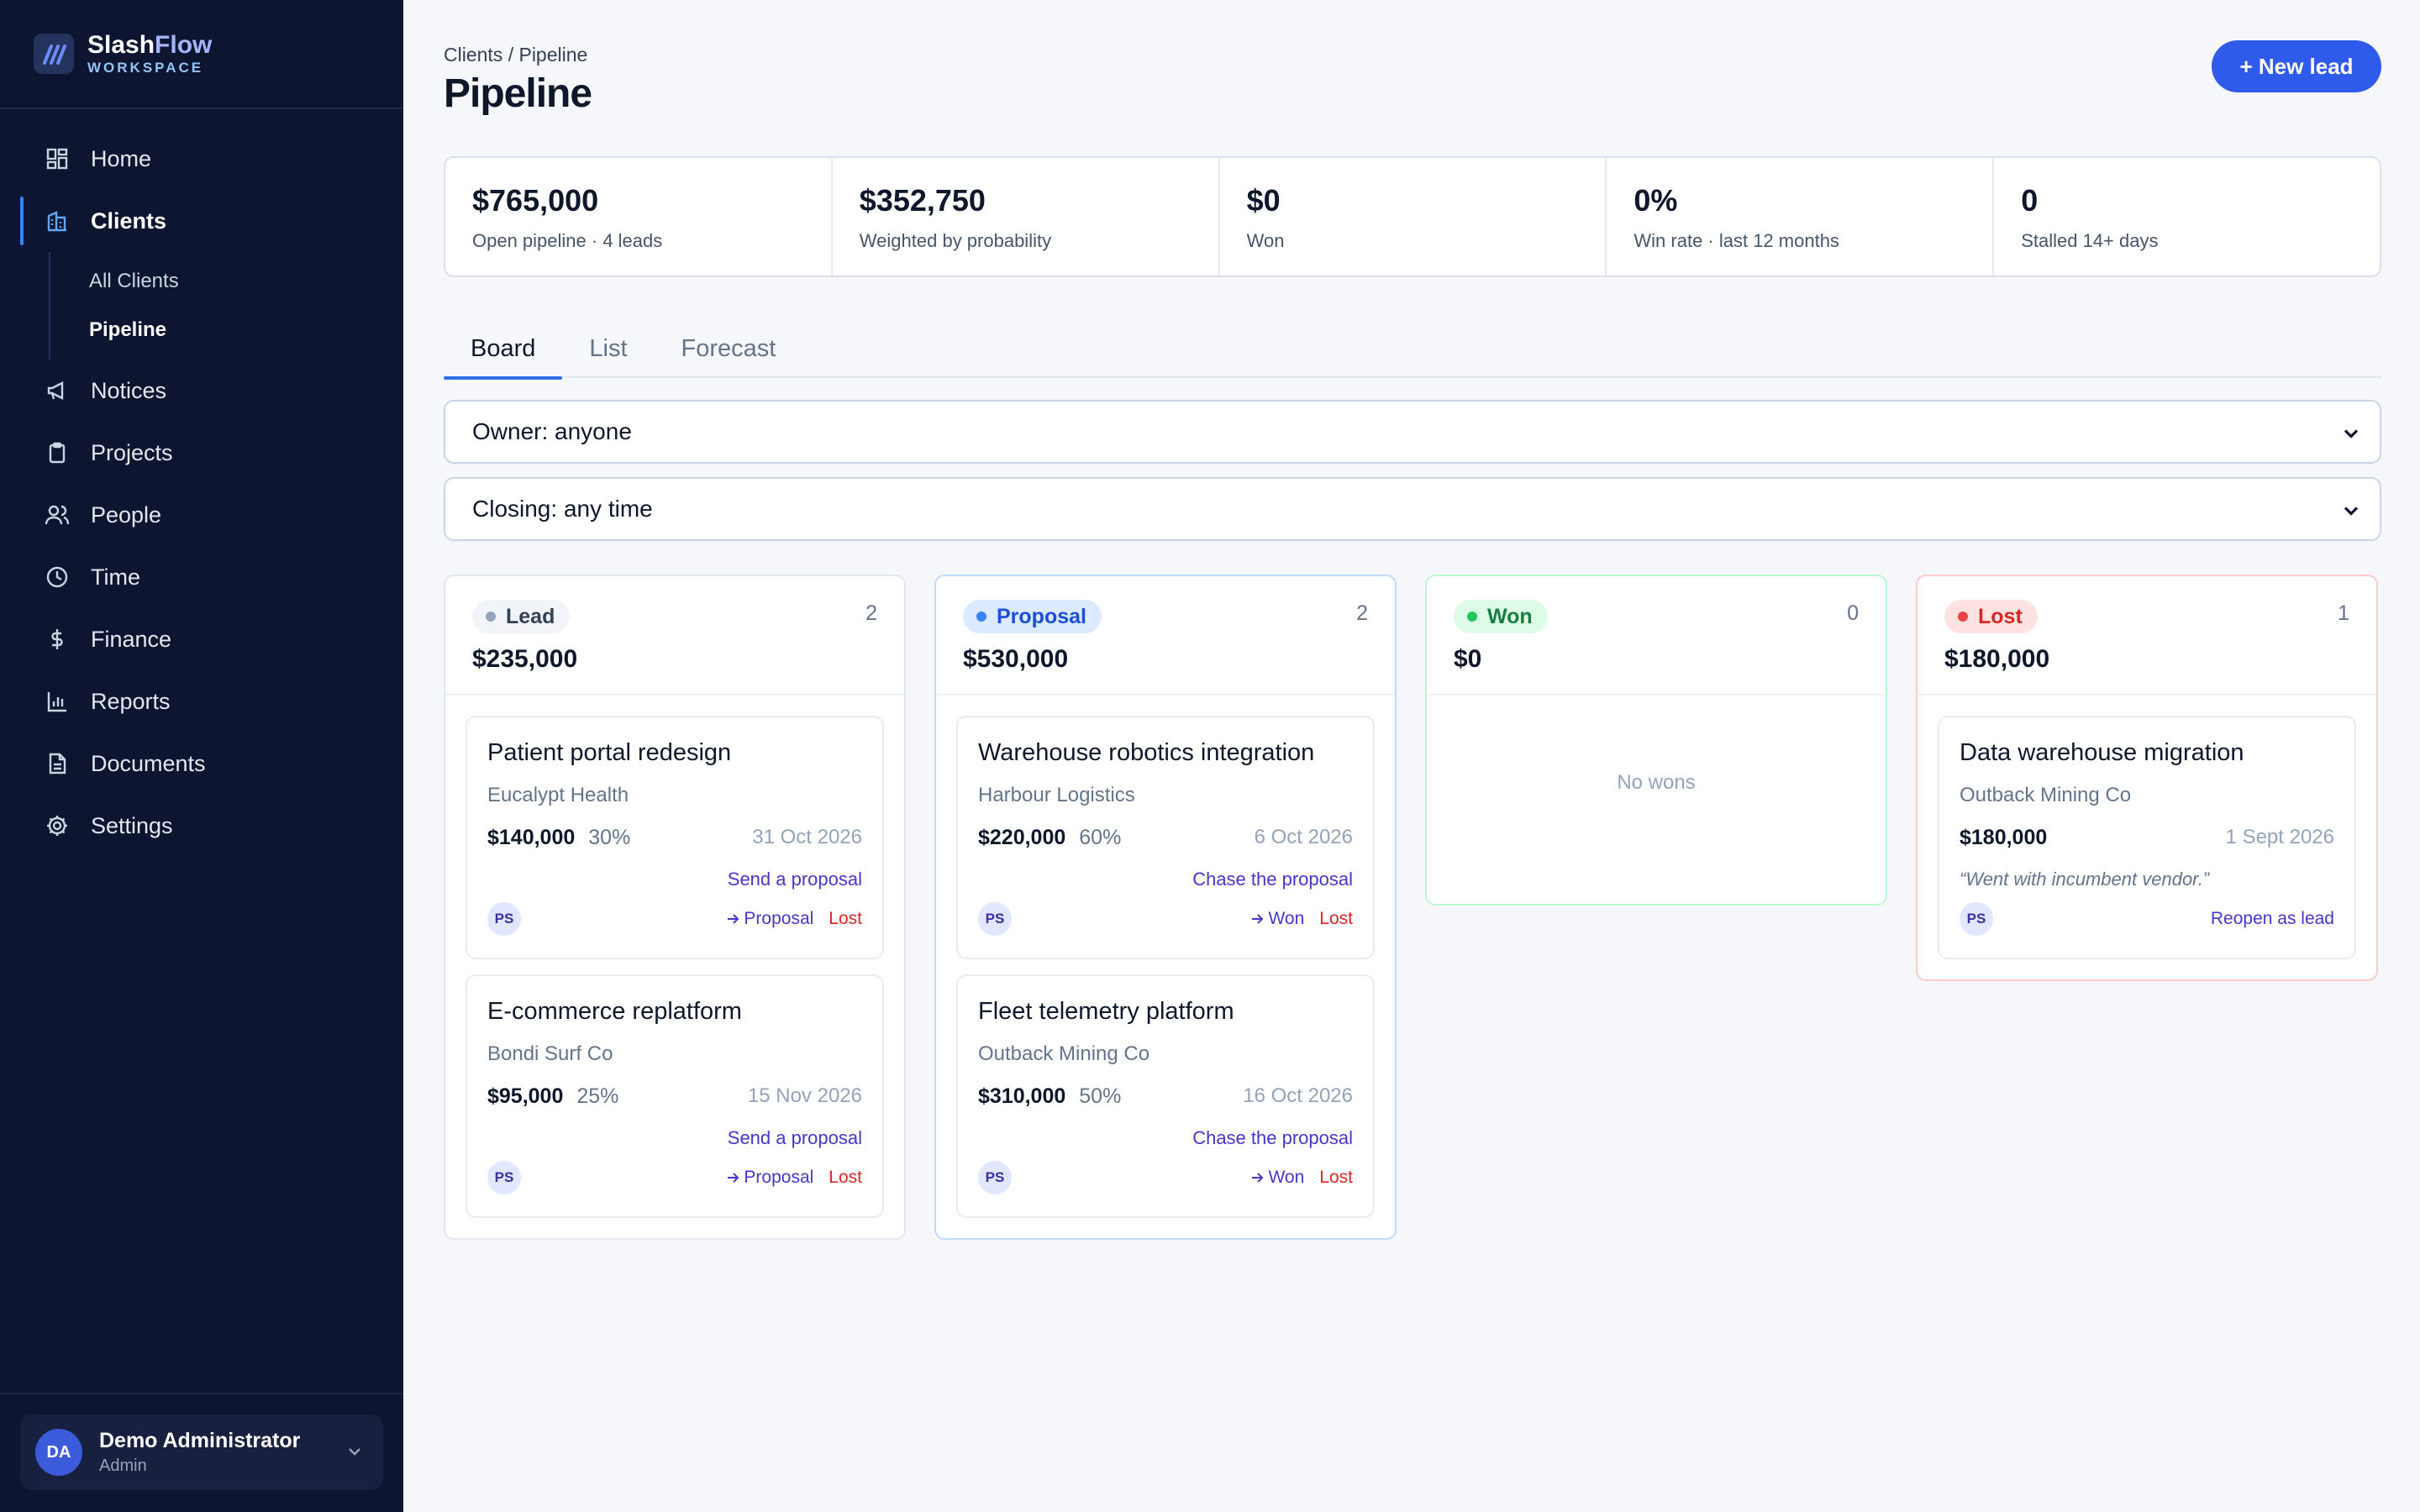 The width and height of the screenshot is (2420, 1512). Describe the element at coordinates (1501, 616) in the screenshot. I see `stage-badge-won: Won` at that location.